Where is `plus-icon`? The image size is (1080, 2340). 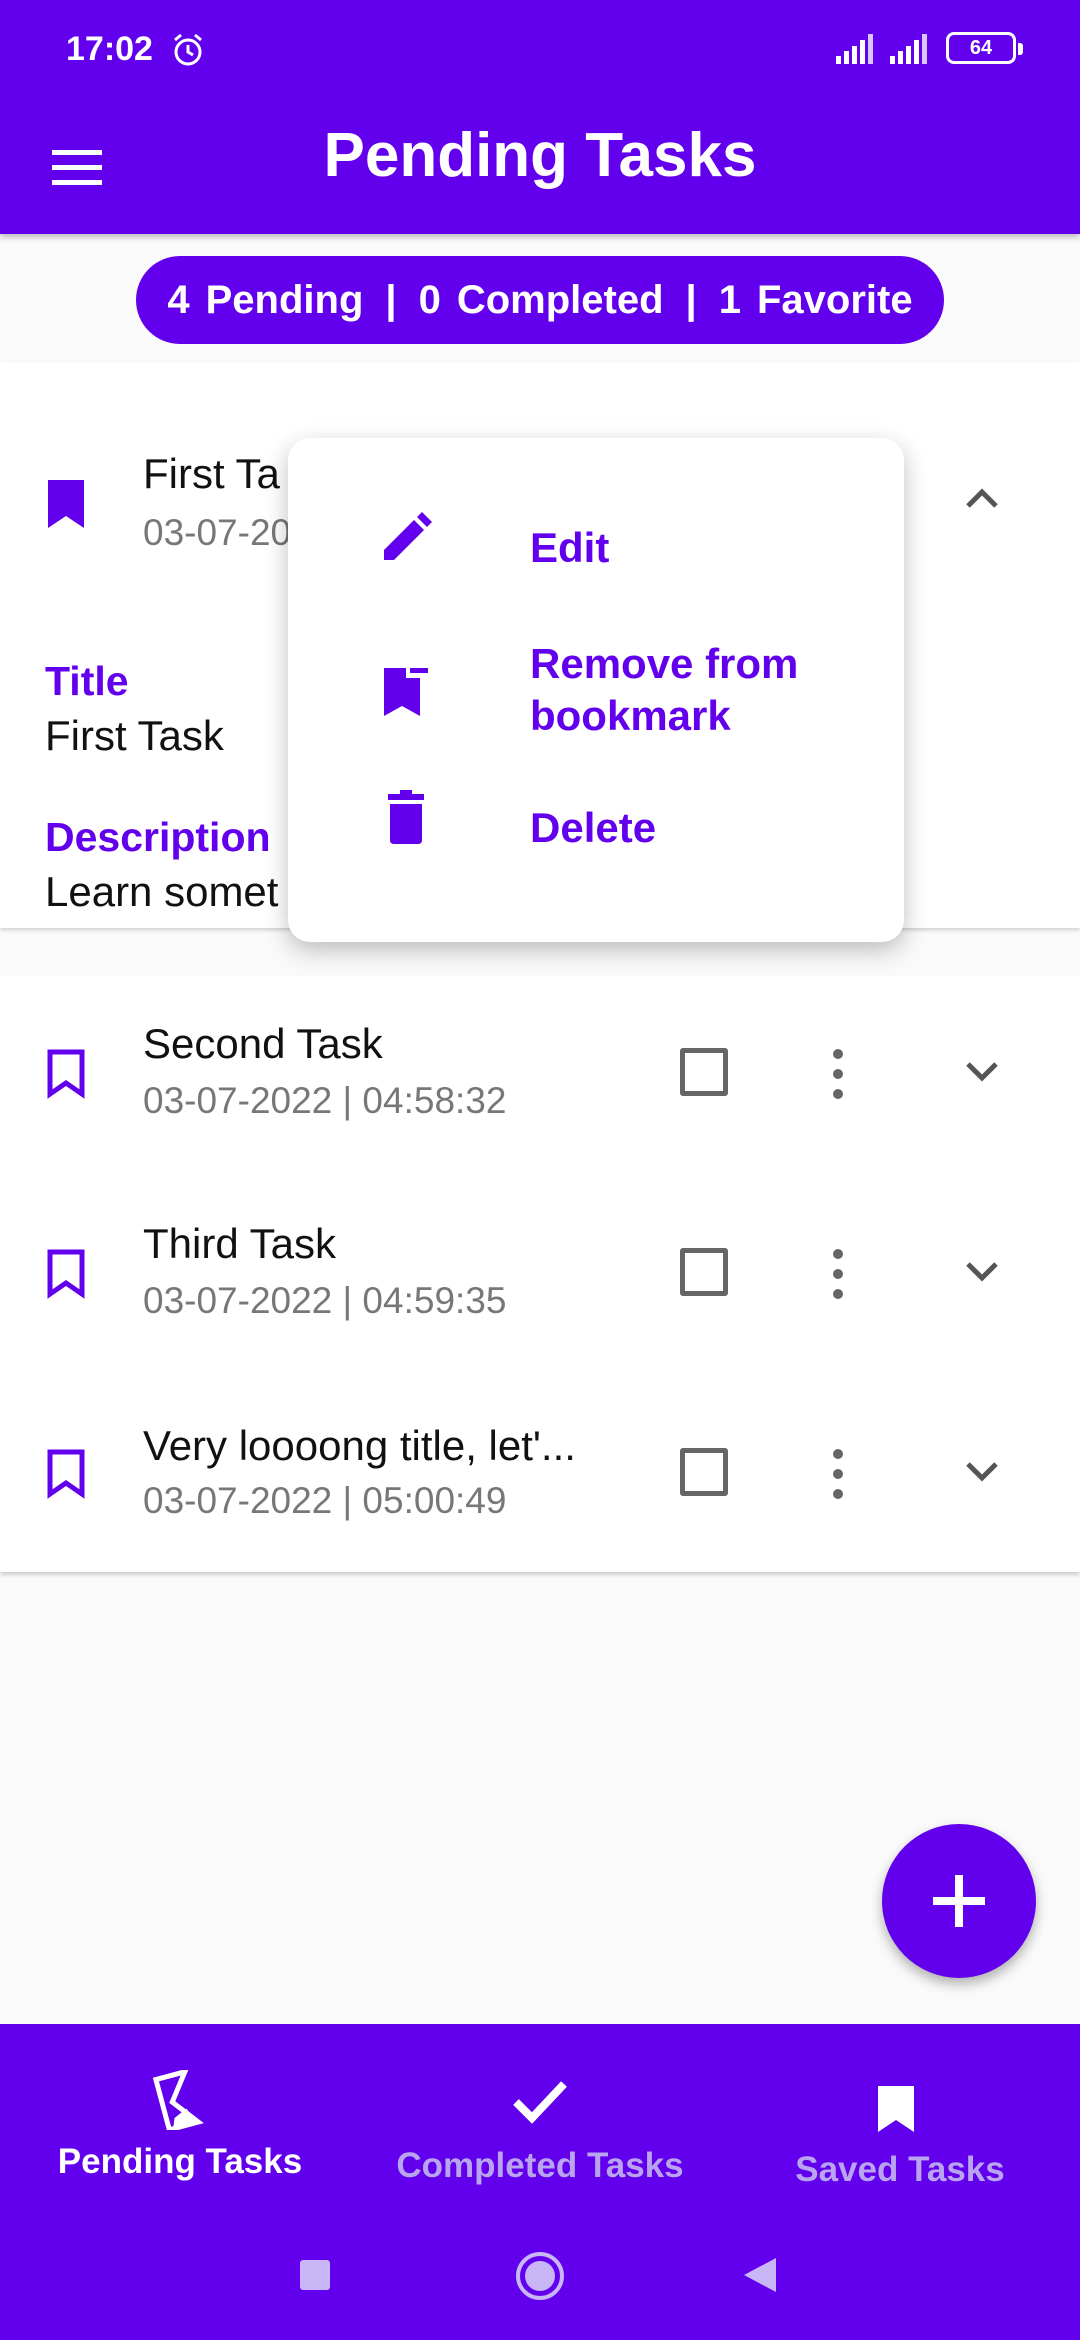 plus-icon is located at coordinates (959, 1901).